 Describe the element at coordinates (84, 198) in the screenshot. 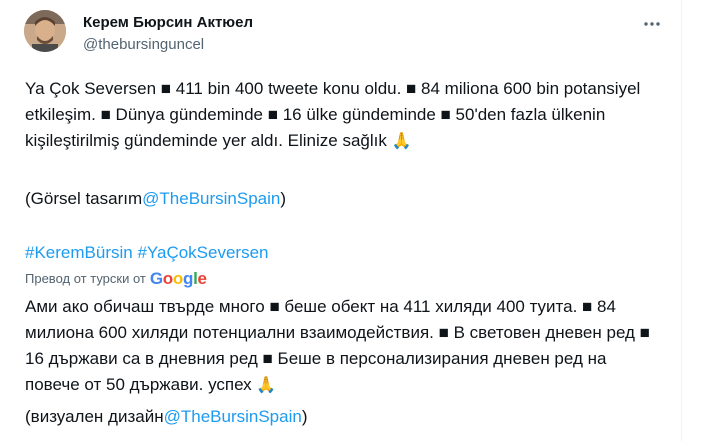

I see `credit-prefix: (Görsel tasarım` at that location.